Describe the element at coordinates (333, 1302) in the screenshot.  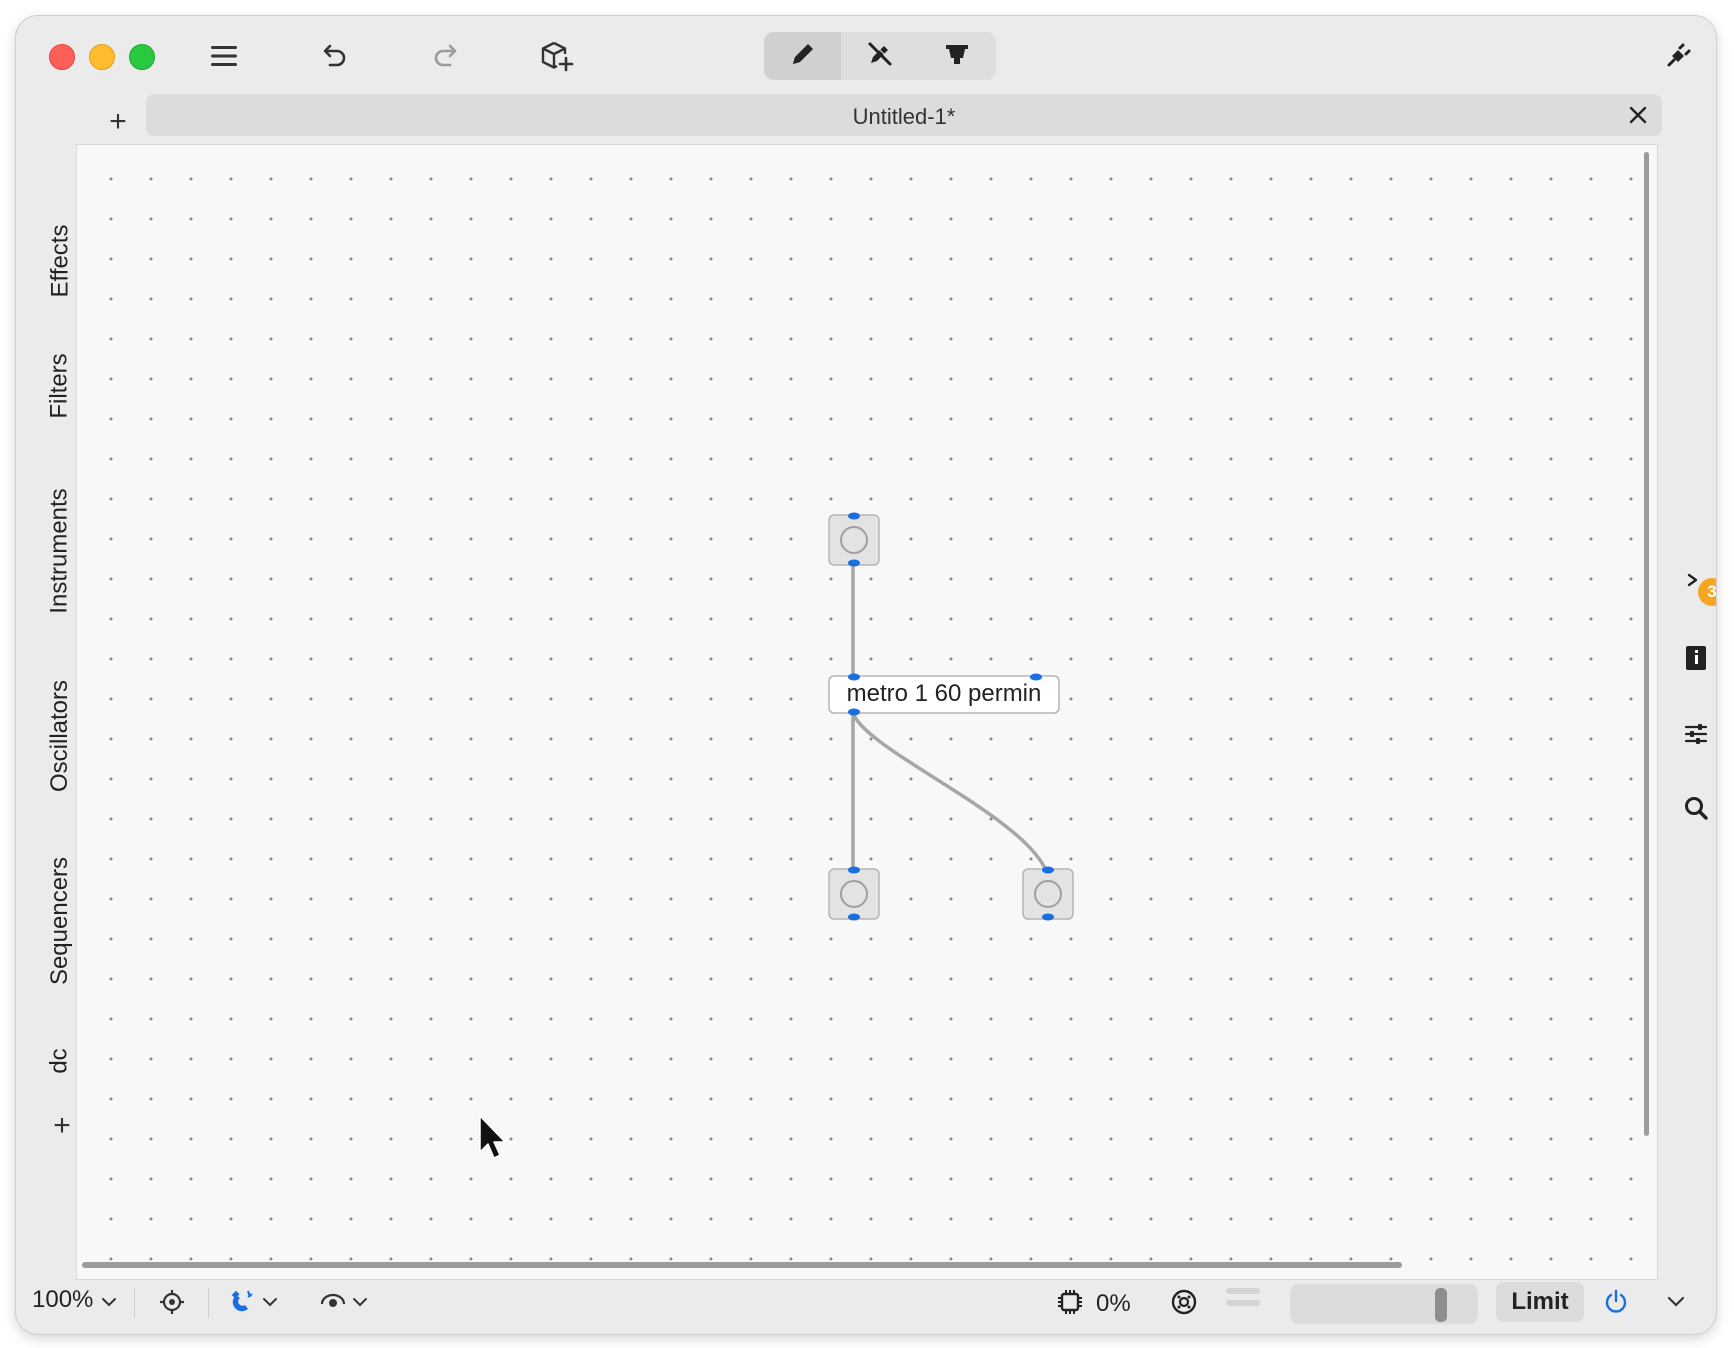
I see `eye-icon` at that location.